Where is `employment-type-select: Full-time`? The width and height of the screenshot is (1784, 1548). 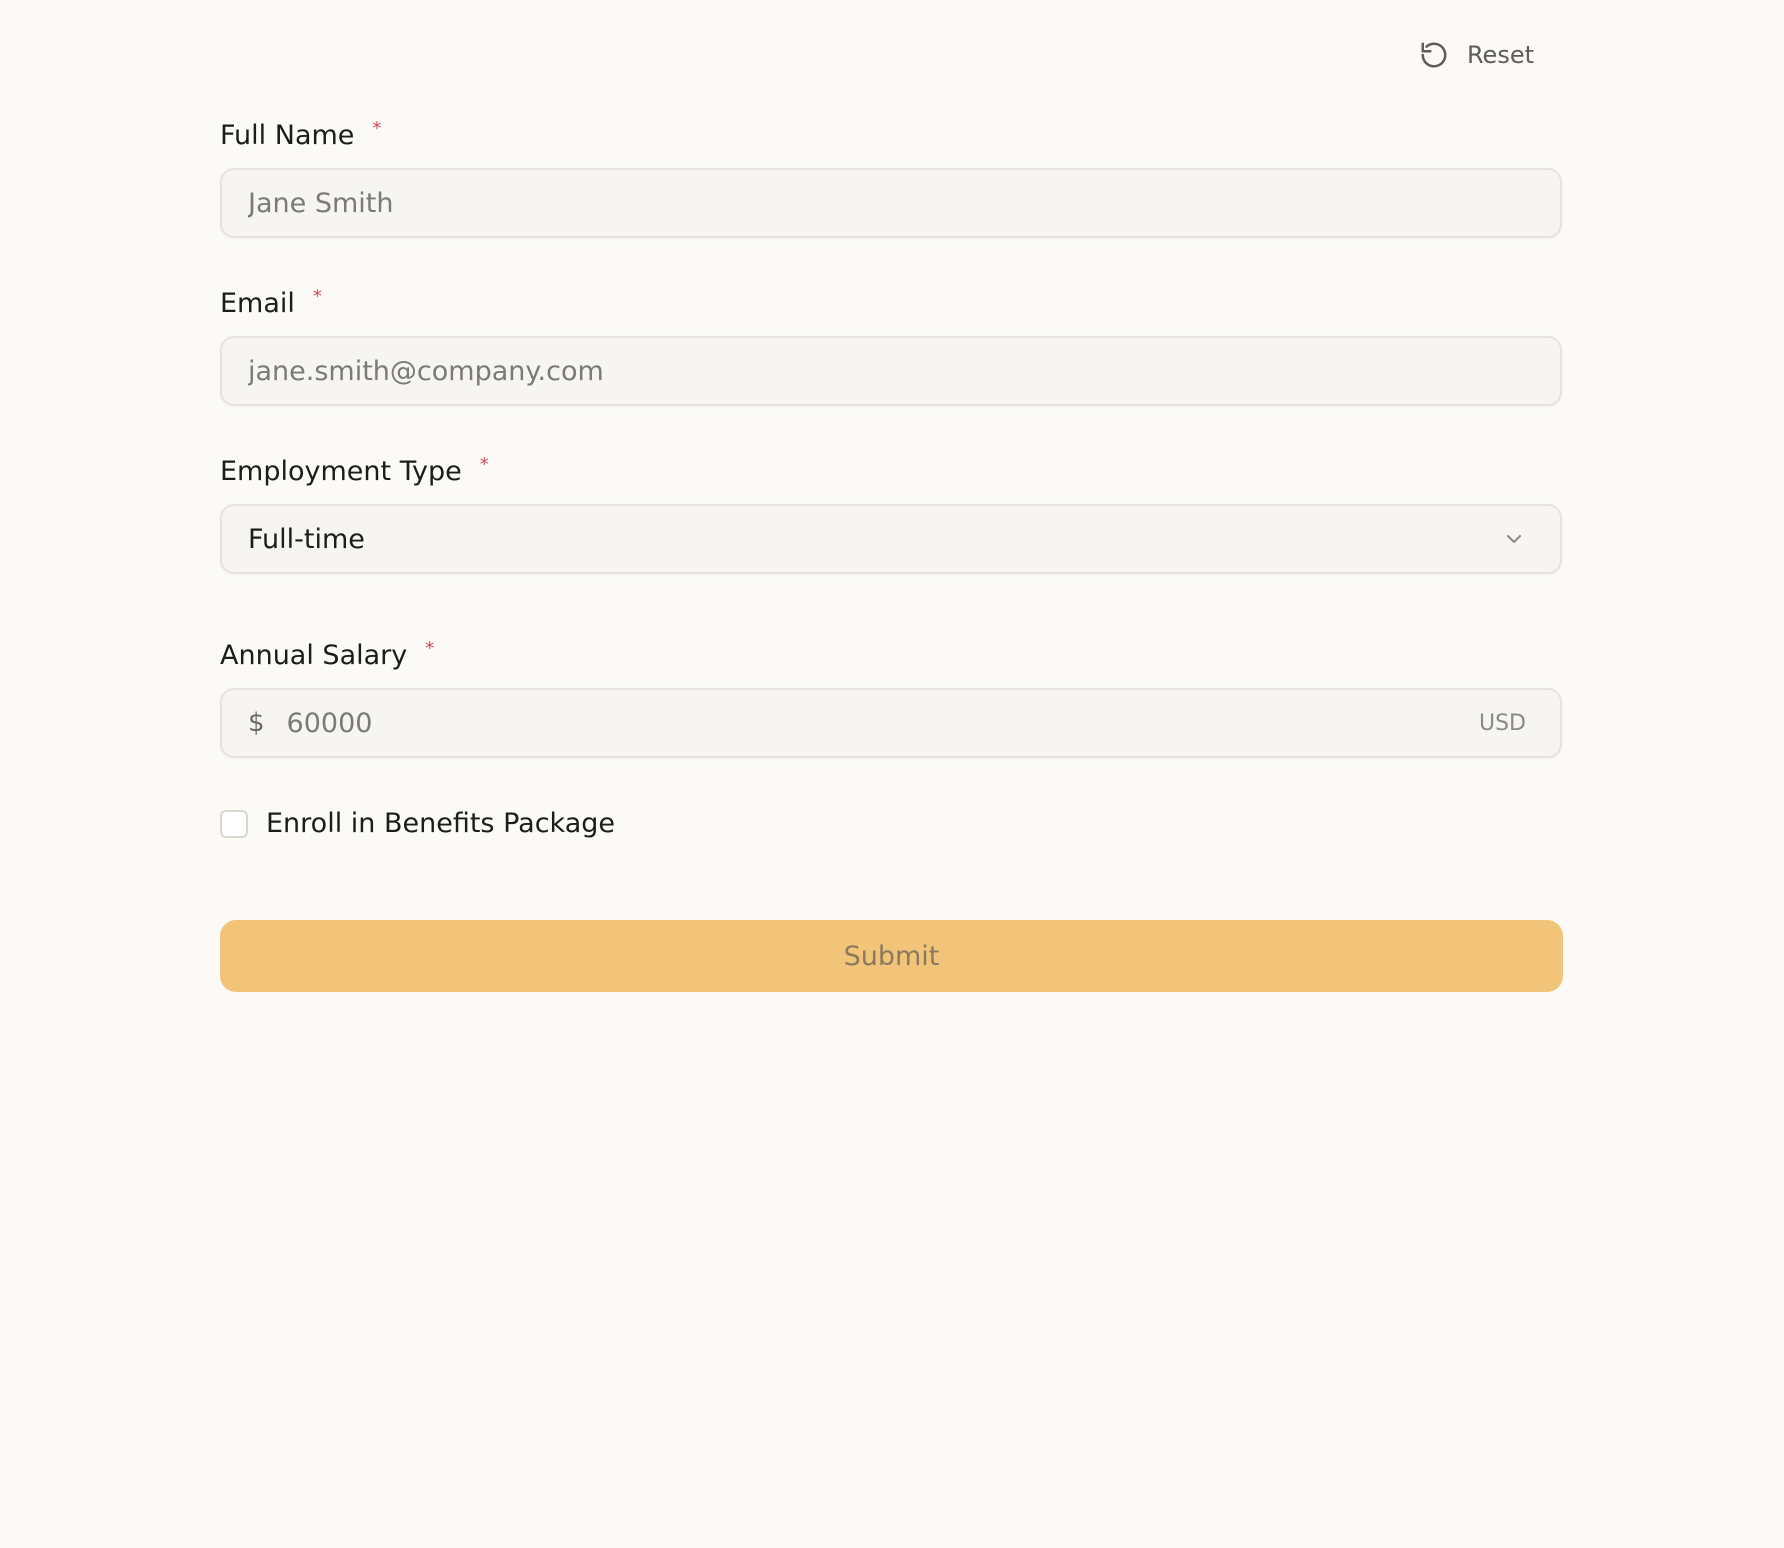 employment-type-select: Full-time is located at coordinates (891, 539).